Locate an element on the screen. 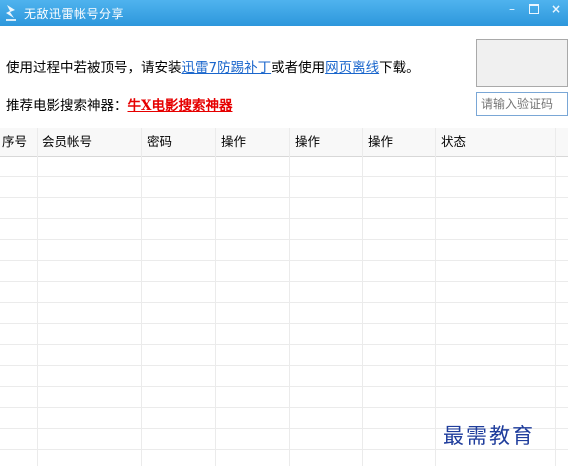 Image resolution: width=568 pixels, height=466 pixels. recommend-label: 推荐电影搜索神器： is located at coordinates (67, 106).